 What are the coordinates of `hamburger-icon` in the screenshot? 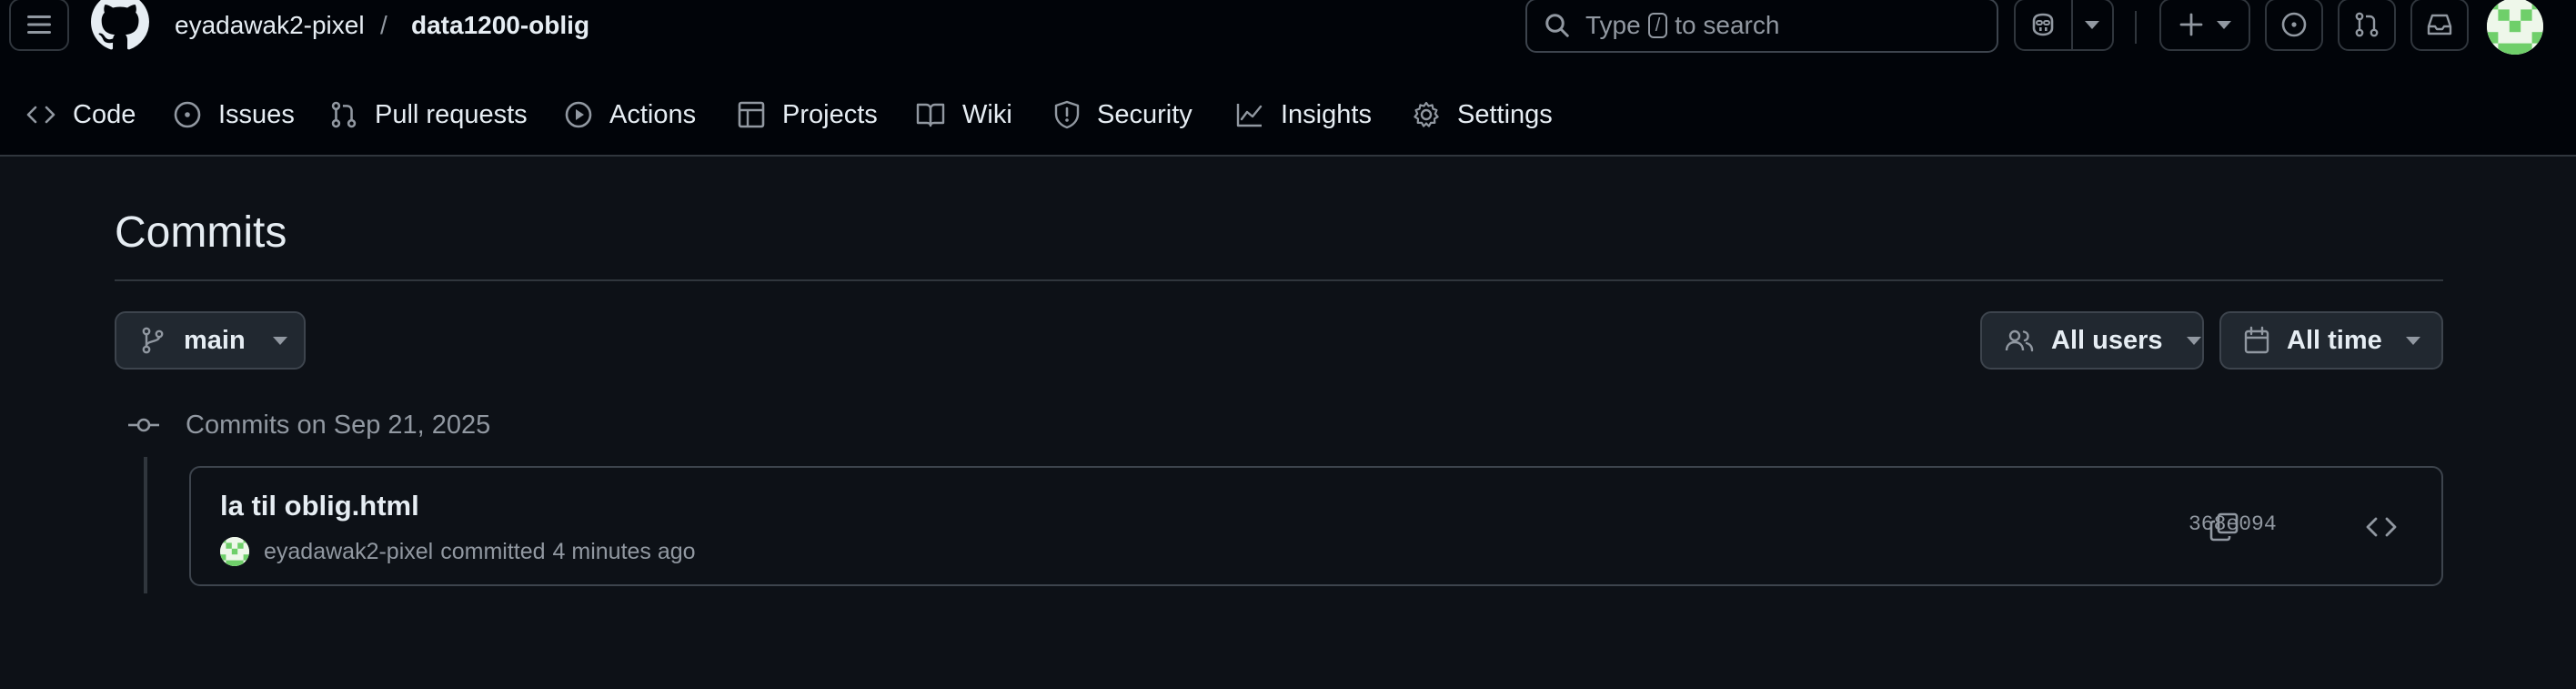 It's located at (39, 24).